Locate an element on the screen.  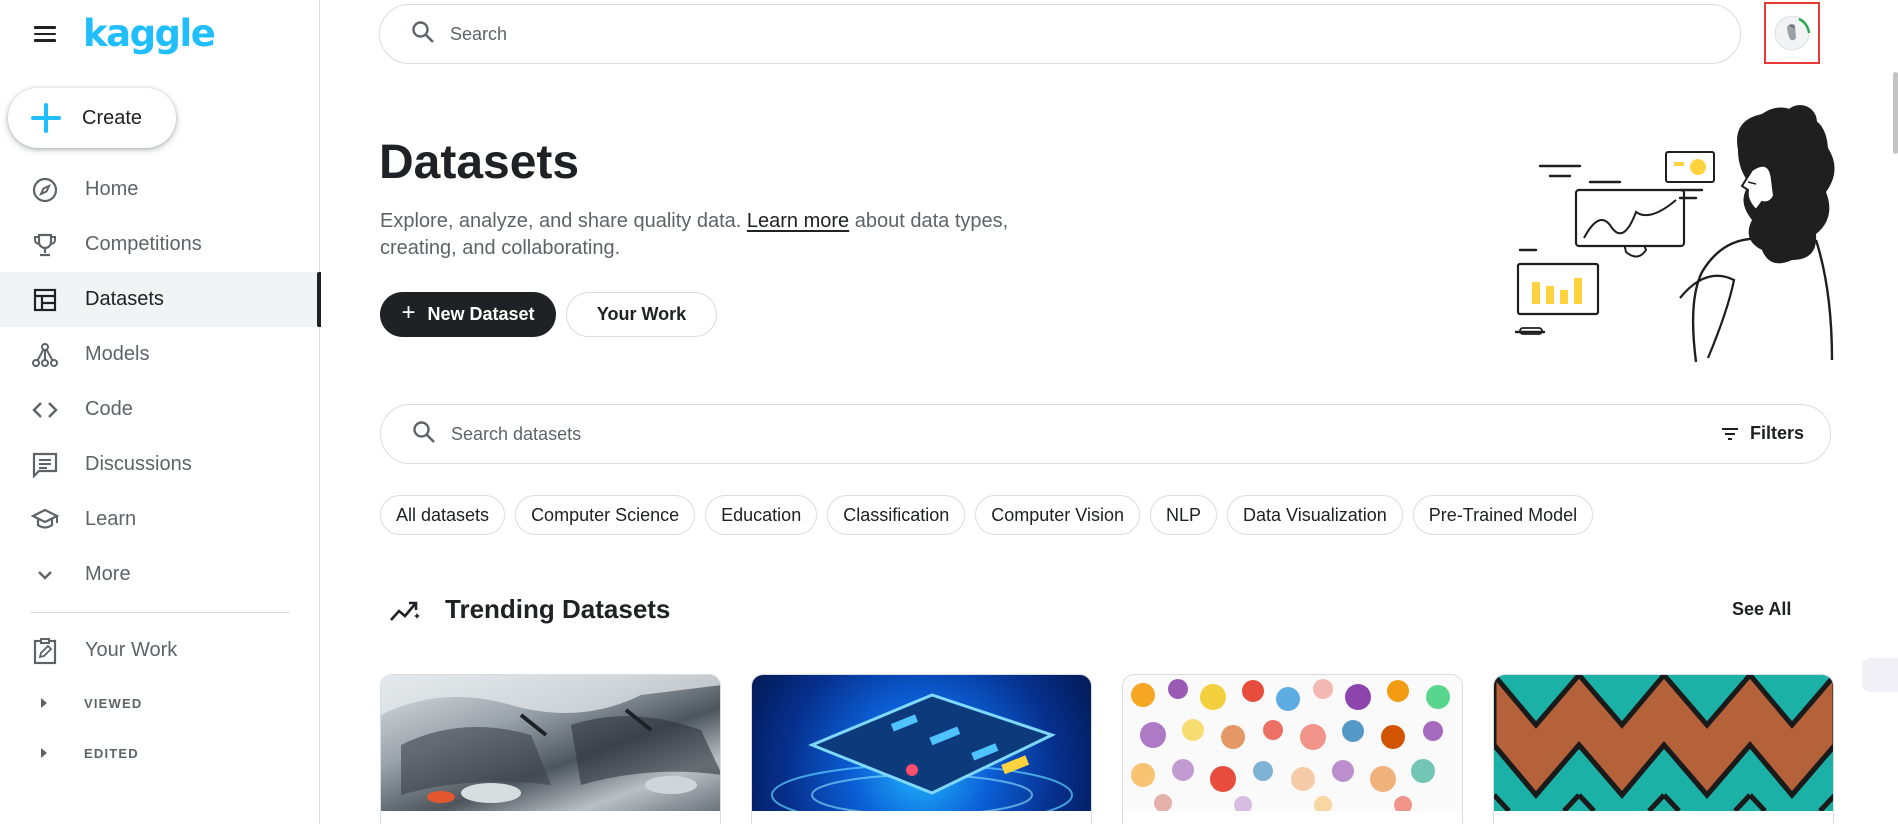
sidebar-item-label: Models is located at coordinates (117, 354).